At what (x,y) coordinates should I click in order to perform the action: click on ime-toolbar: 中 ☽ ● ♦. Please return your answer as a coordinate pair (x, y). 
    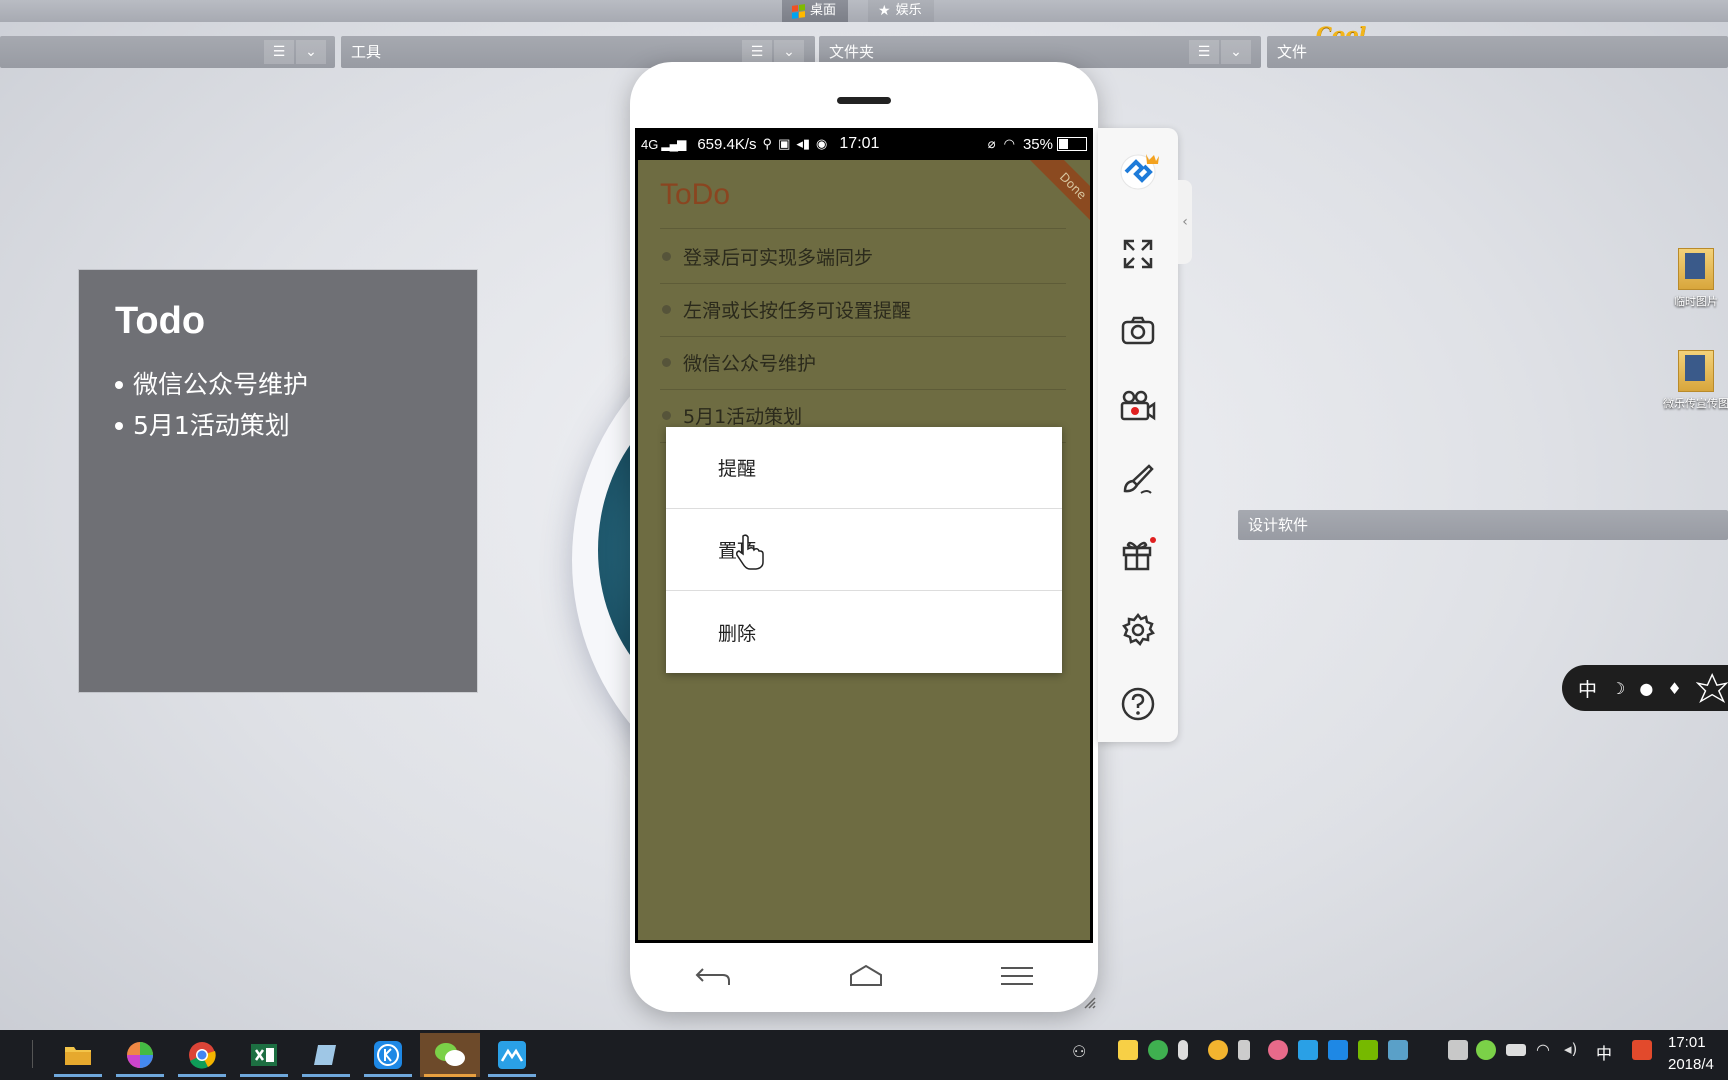
    Looking at the image, I should click on (1645, 688).